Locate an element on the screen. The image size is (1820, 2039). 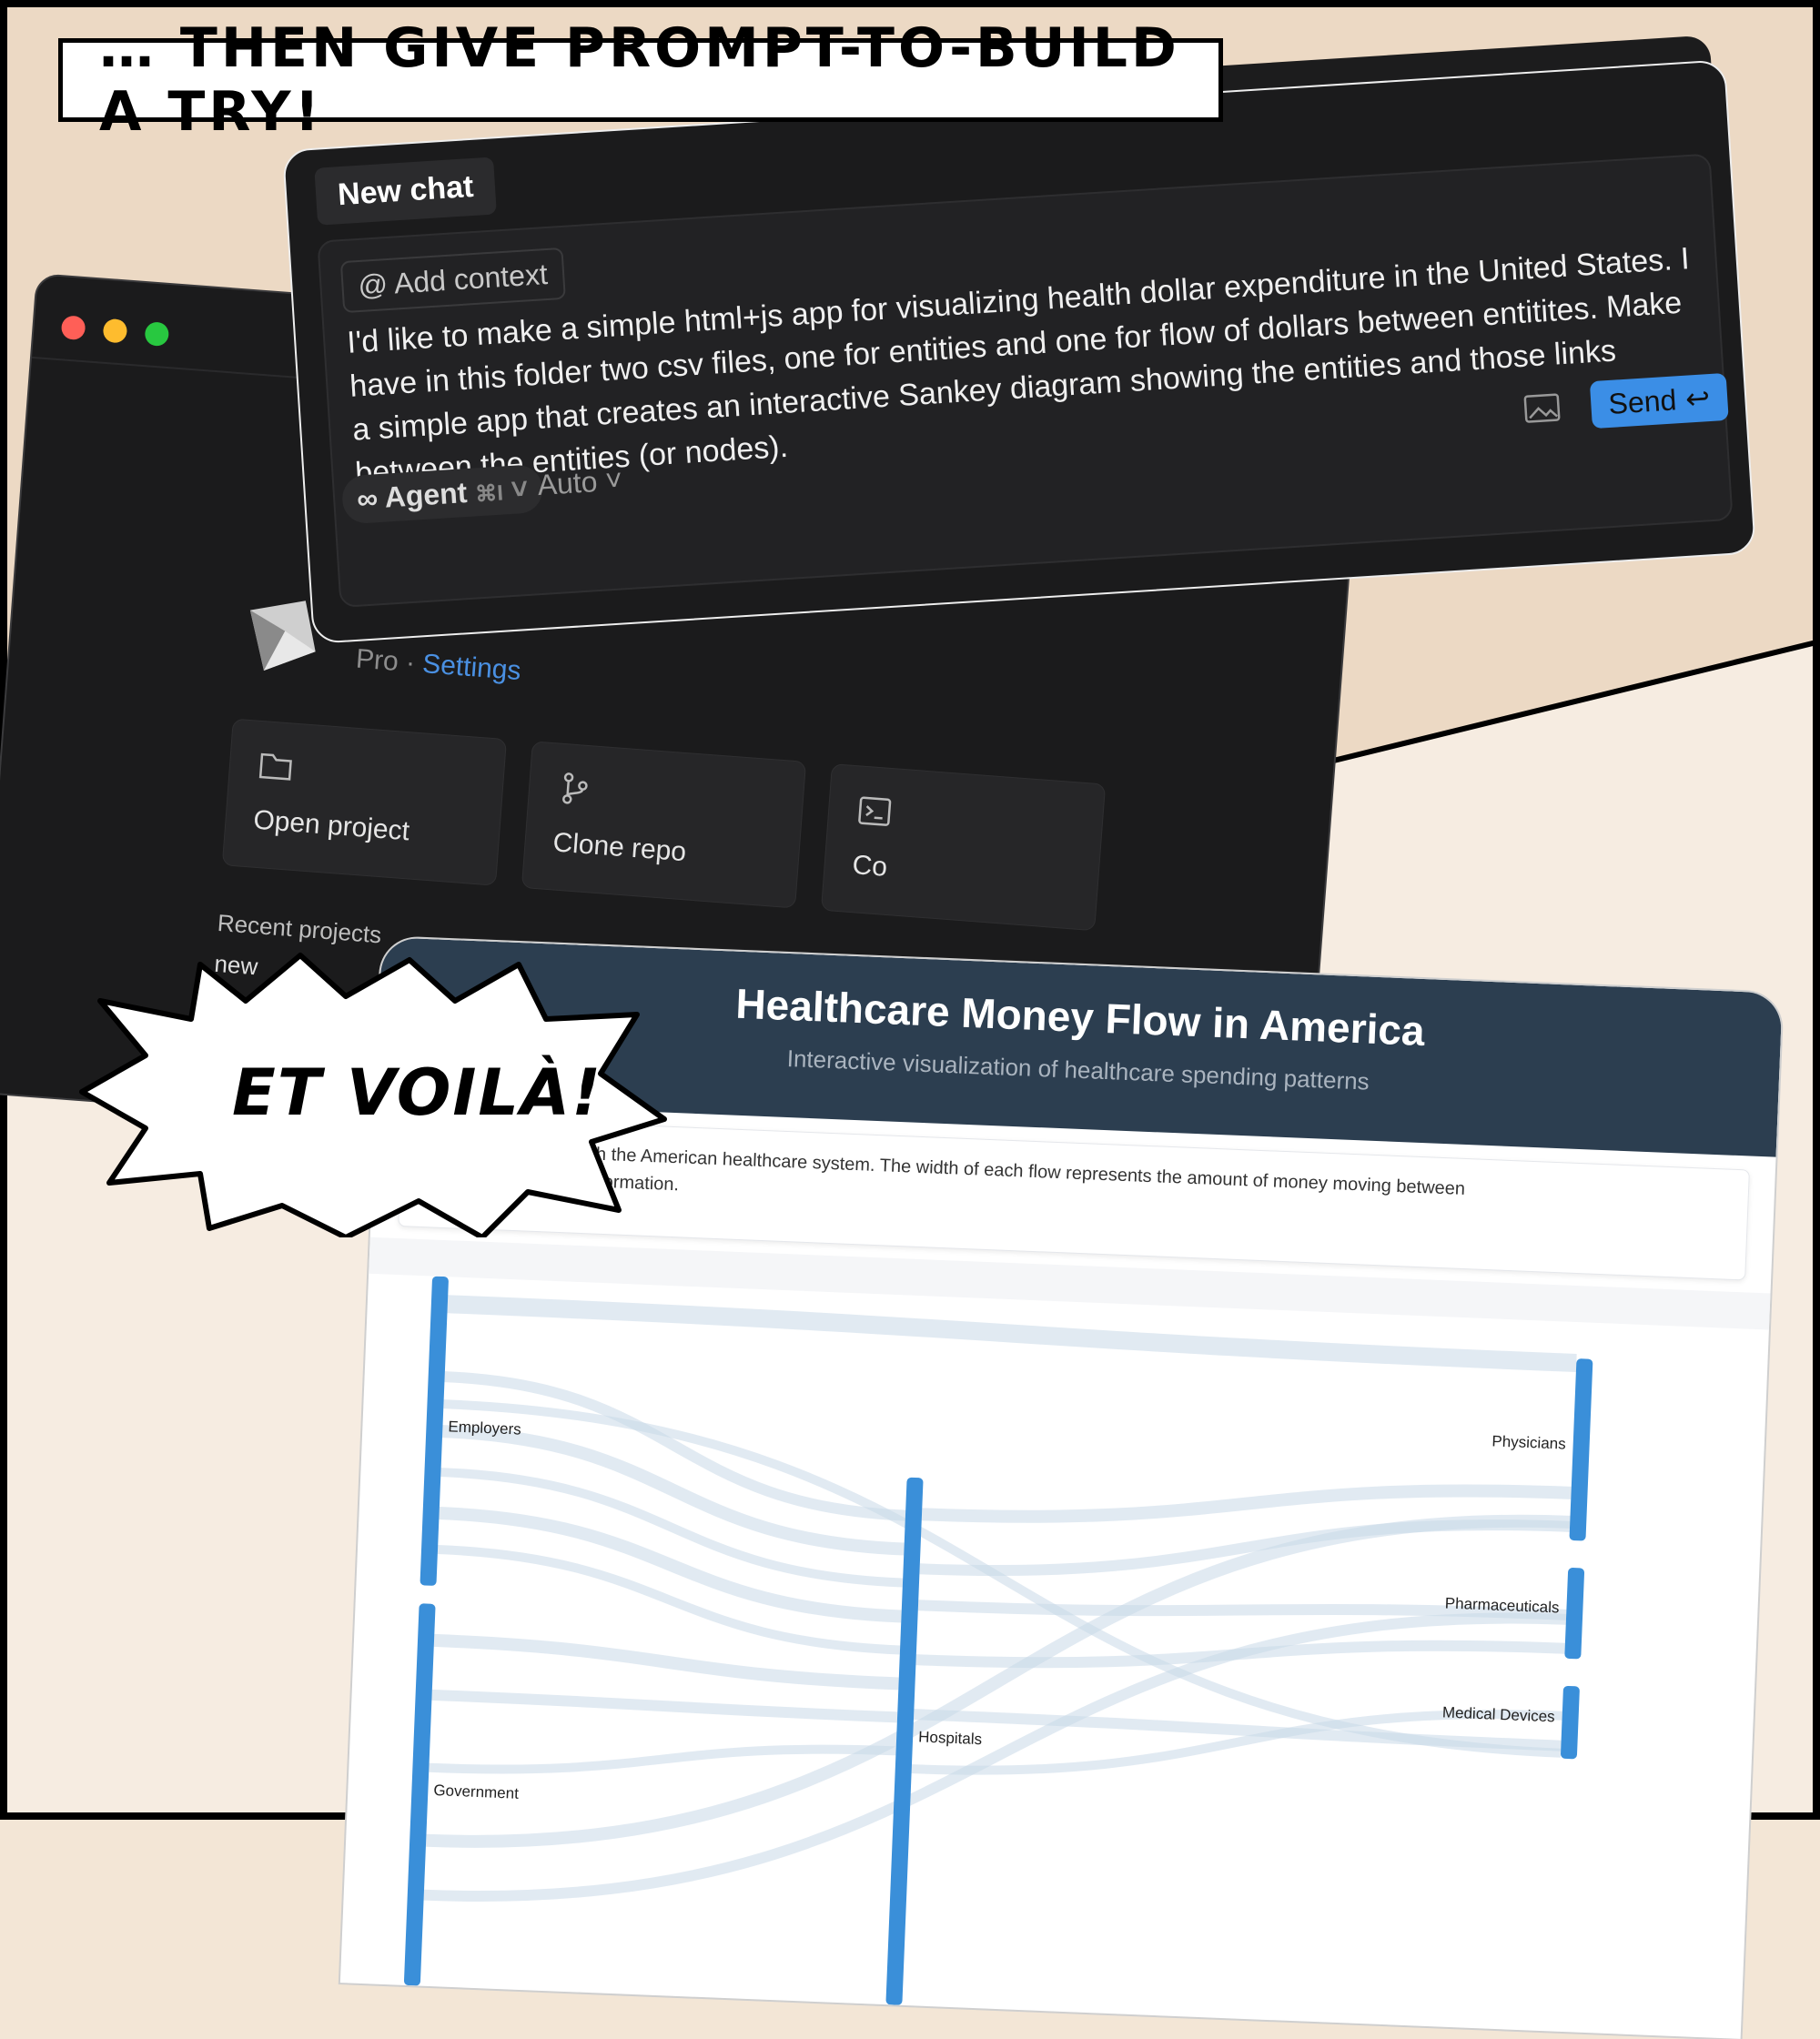
auto-label: Auto is located at coordinates (568, 483).